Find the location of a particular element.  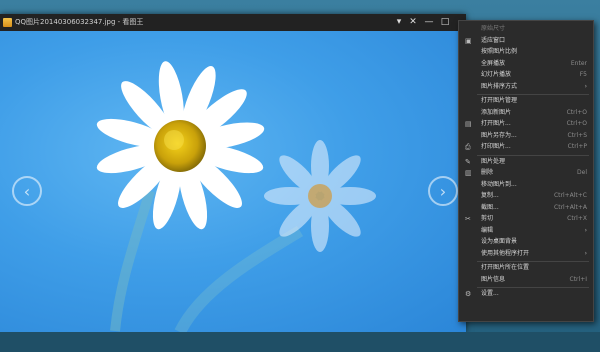

menu-item: ▣ 适应窗口 is located at coordinates (526, 41).